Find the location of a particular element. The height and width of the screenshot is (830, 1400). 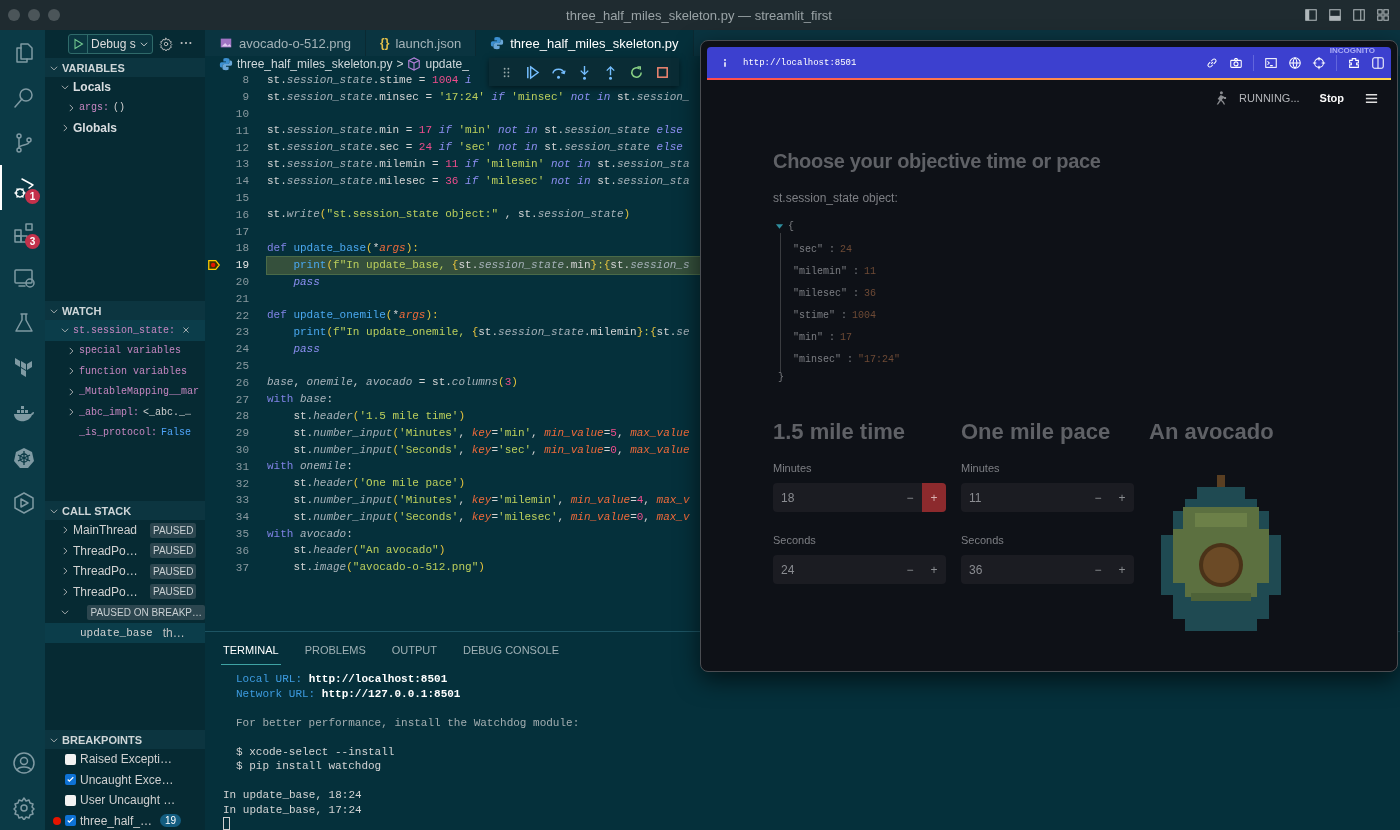

number-input: 24 − + is located at coordinates (859, 569).